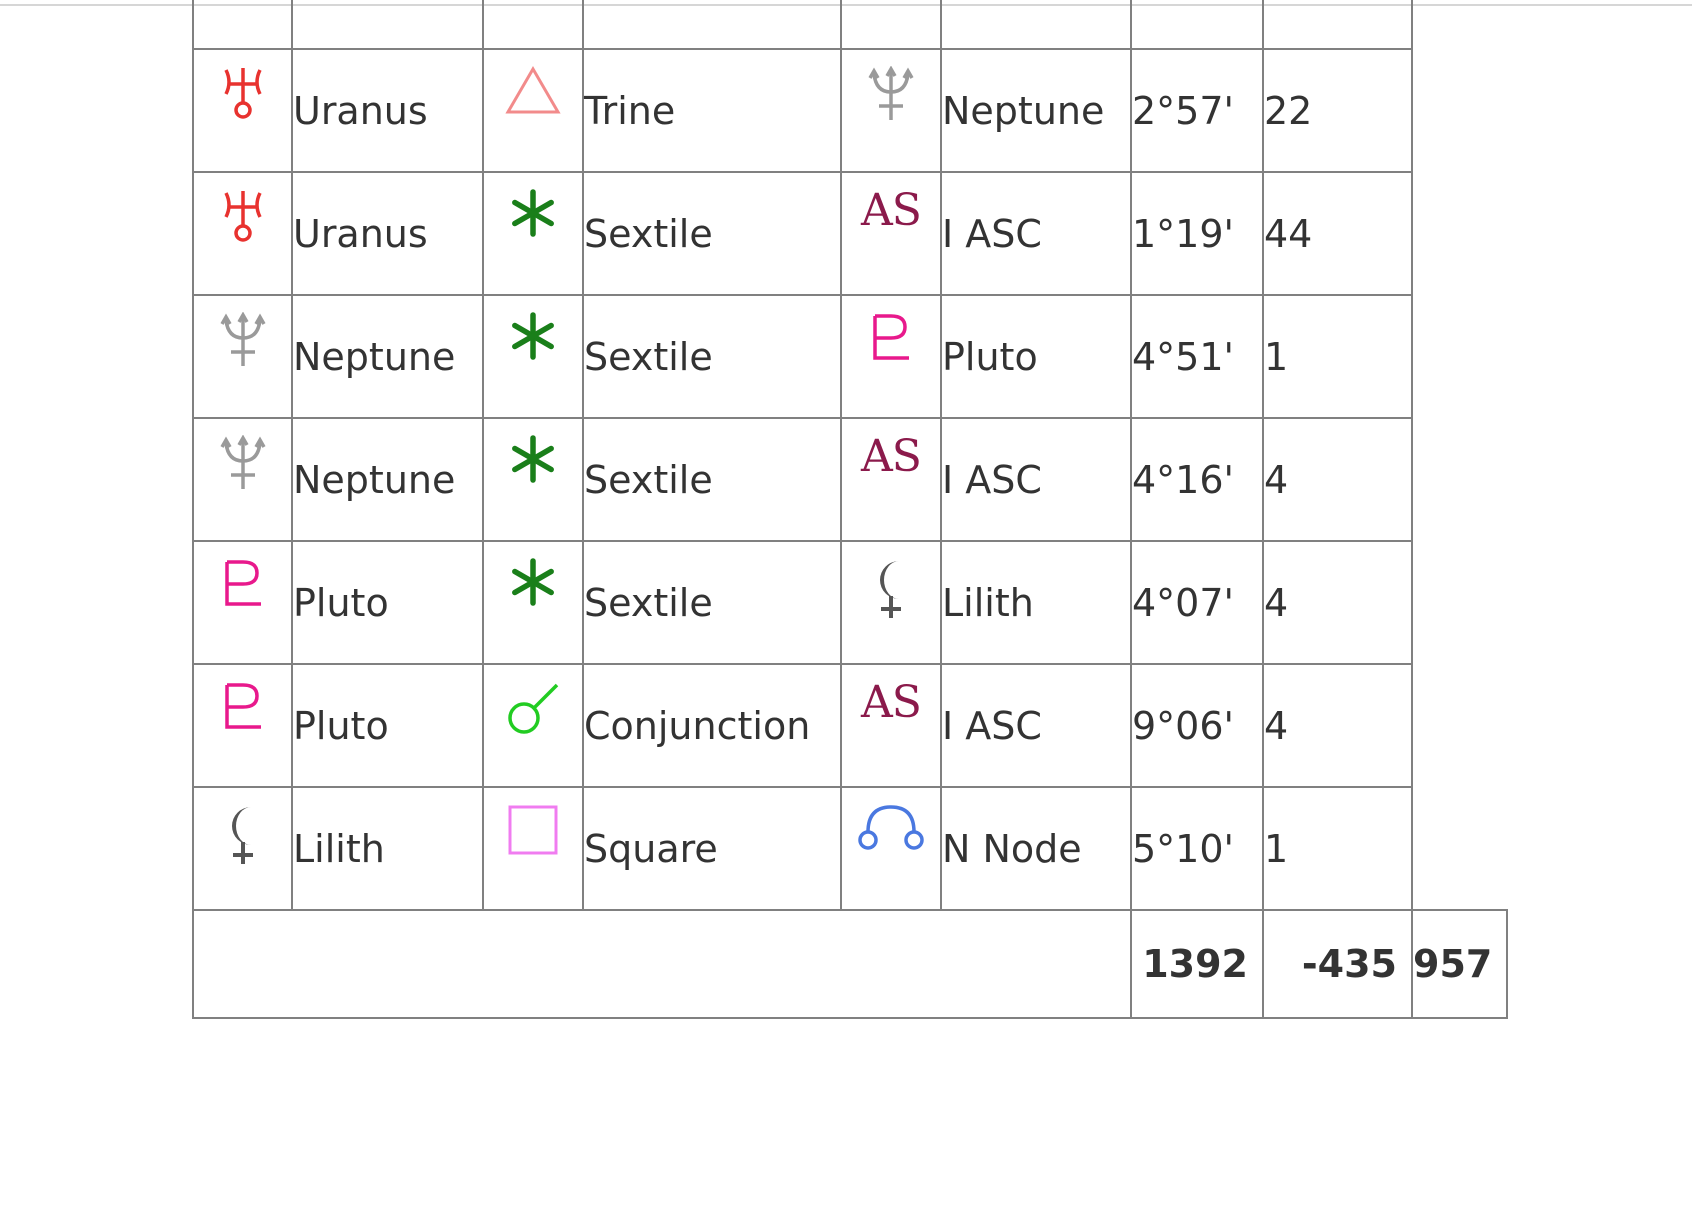 This screenshot has width=1692, height=1228. I want to click on north-node-icon, so click(891, 832).